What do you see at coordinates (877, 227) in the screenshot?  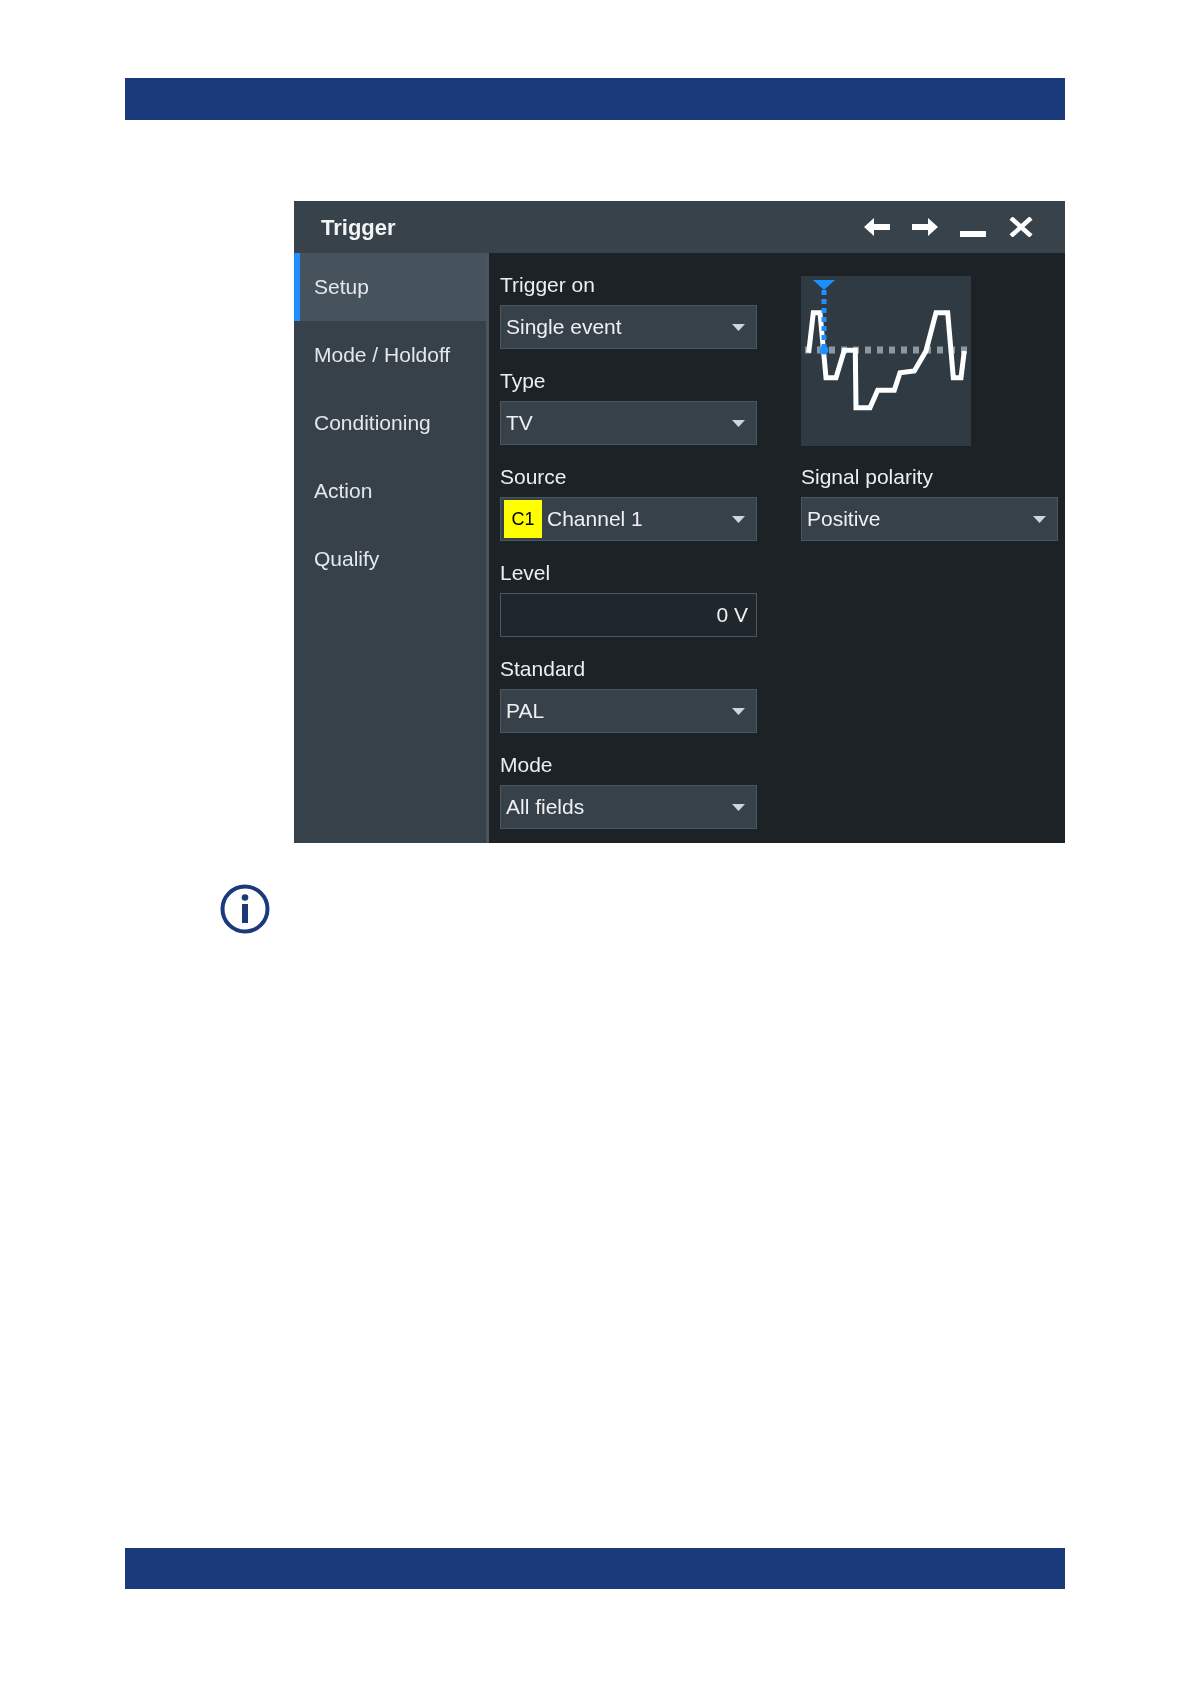 I see `arrow-left-icon` at bounding box center [877, 227].